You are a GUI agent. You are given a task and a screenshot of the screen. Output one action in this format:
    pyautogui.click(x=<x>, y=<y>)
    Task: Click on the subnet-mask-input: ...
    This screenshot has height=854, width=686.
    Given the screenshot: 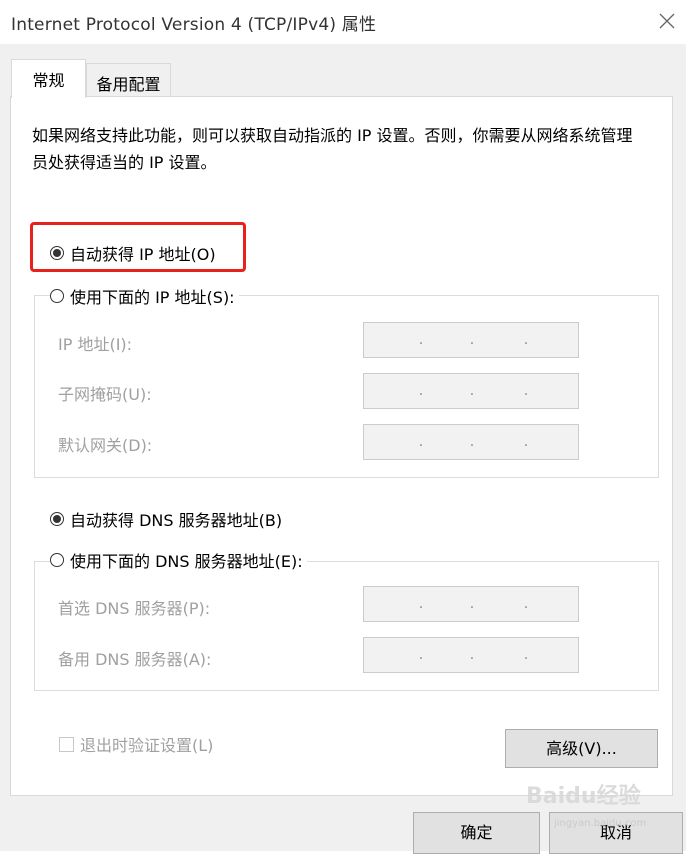 What is the action you would take?
    pyautogui.click(x=471, y=391)
    